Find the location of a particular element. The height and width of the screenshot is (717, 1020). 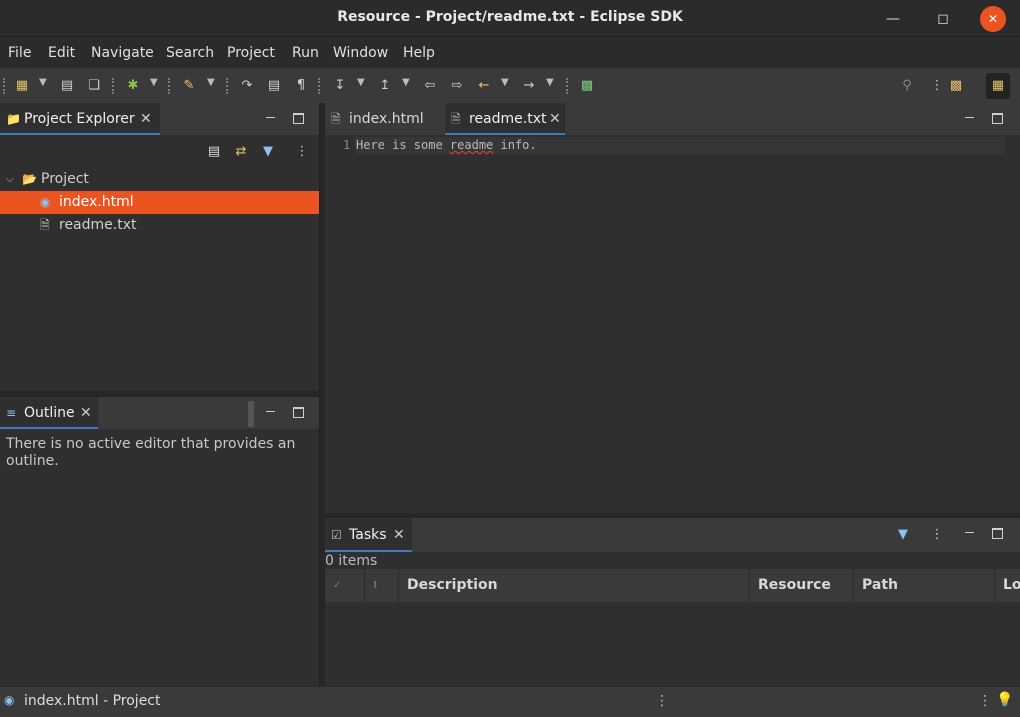

forward-icon: → is located at coordinates (529, 86).